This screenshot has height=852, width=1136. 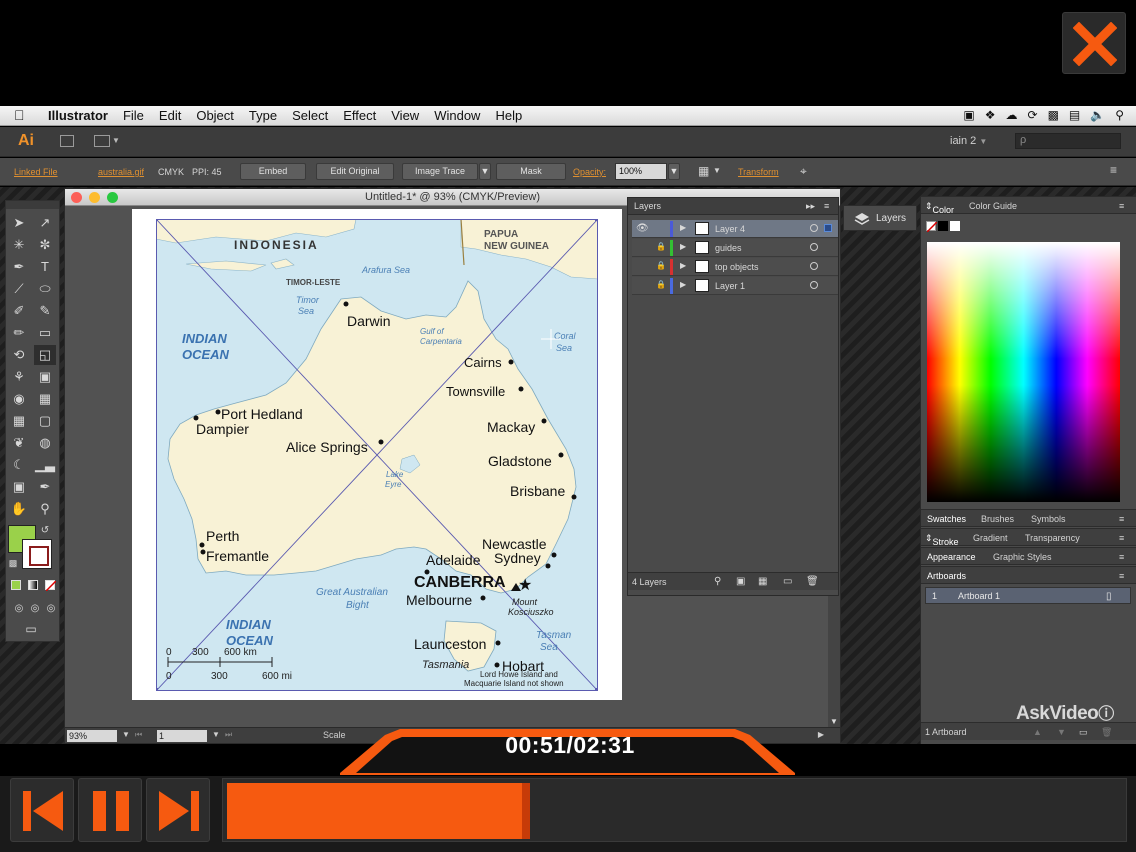 What do you see at coordinates (457, 115) in the screenshot?
I see `menu-window: Window` at bounding box center [457, 115].